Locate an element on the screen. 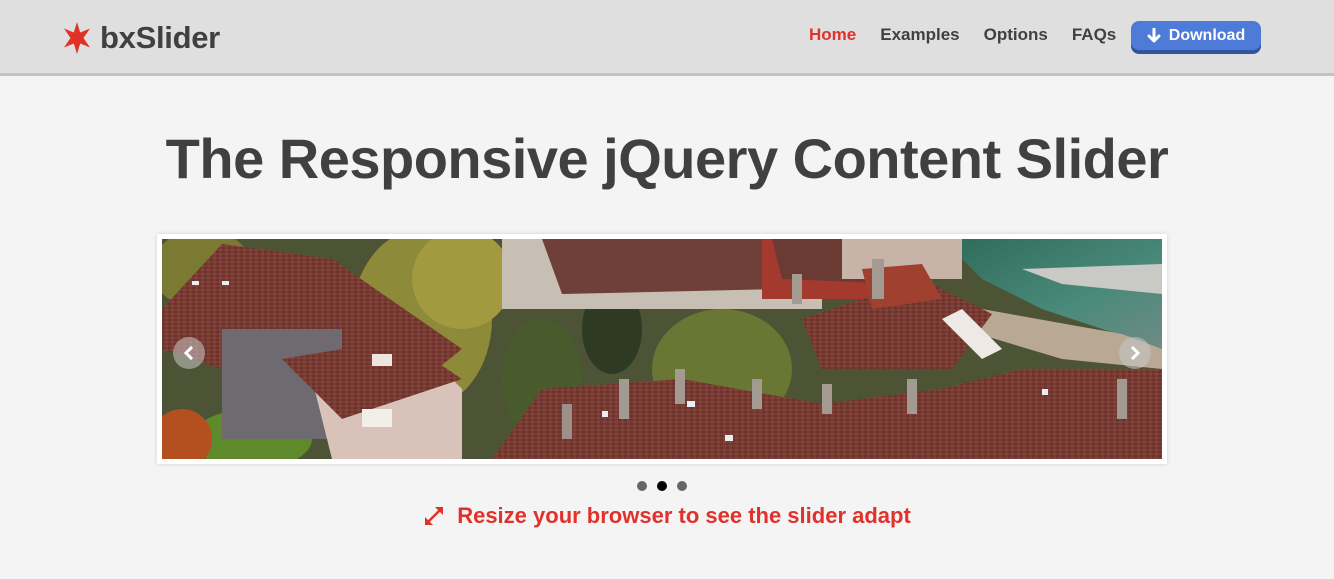 The image size is (1334, 579). arrow-down-icon is located at coordinates (1154, 35).